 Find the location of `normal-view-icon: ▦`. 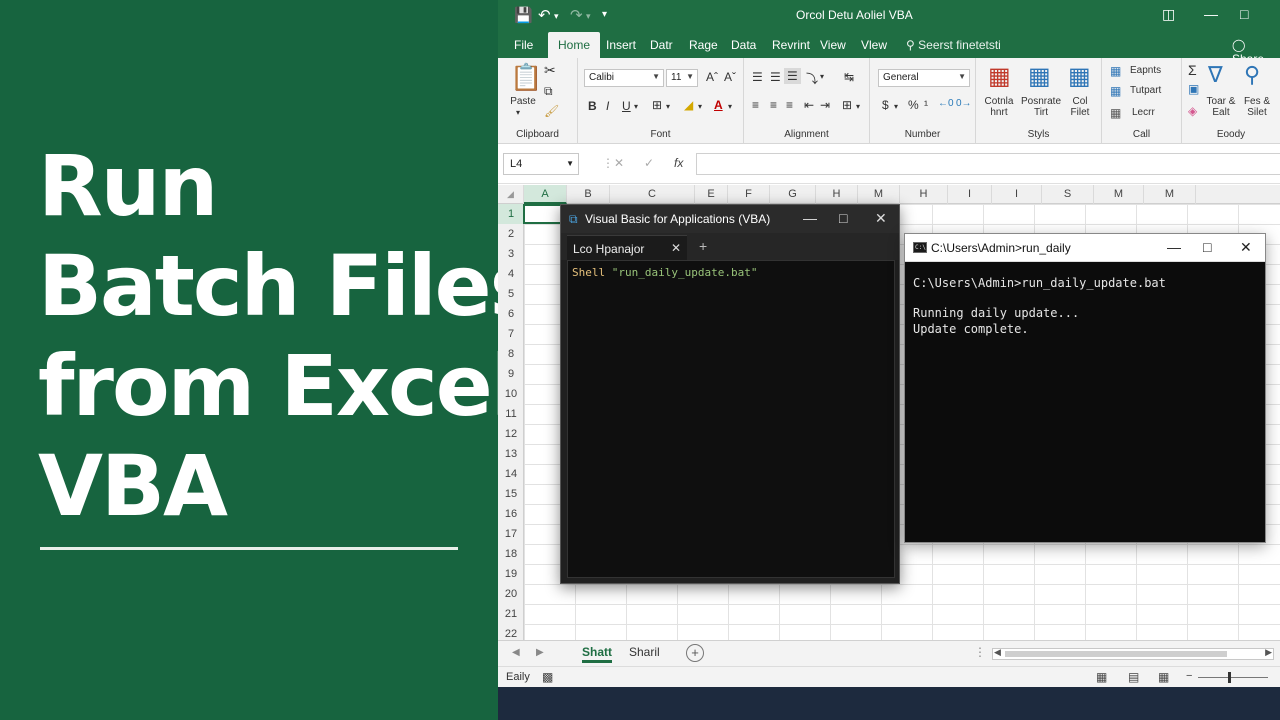

normal-view-icon: ▦ is located at coordinates (1101, 677).